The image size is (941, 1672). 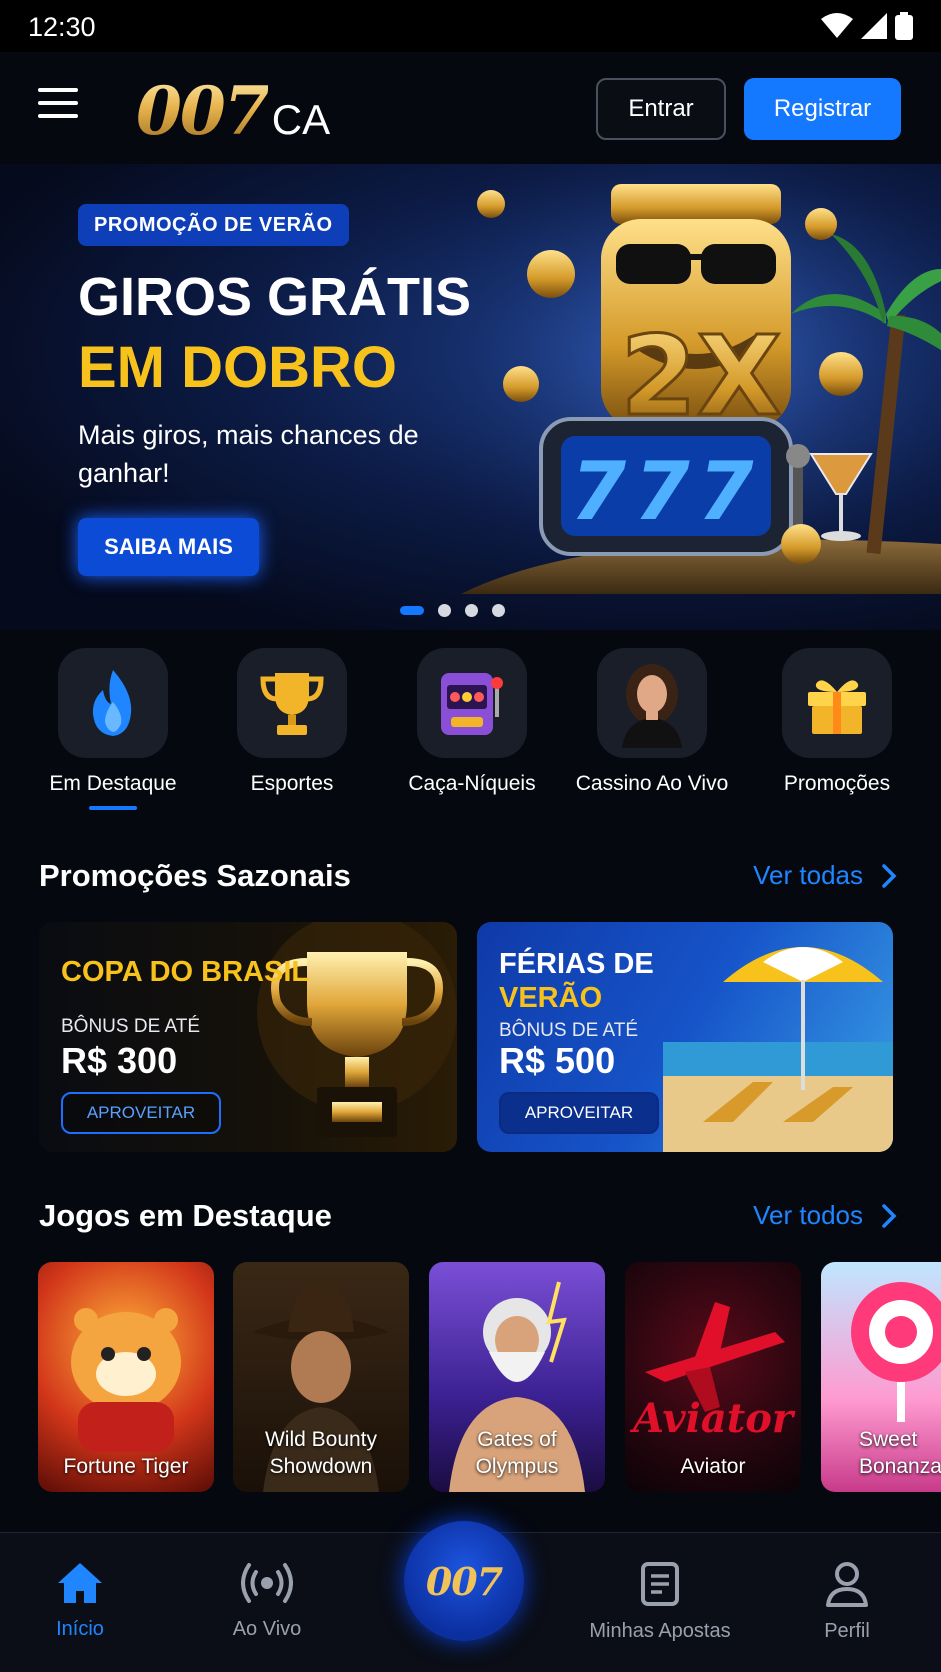 What do you see at coordinates (113, 808) in the screenshot?
I see `active-indicator` at bounding box center [113, 808].